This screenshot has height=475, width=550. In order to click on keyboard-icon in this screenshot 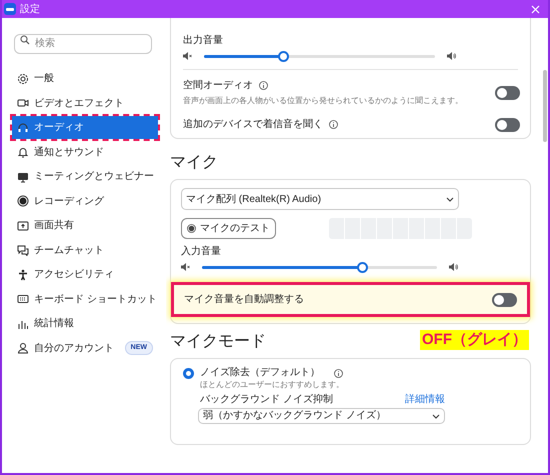, I will do `click(23, 299)`.